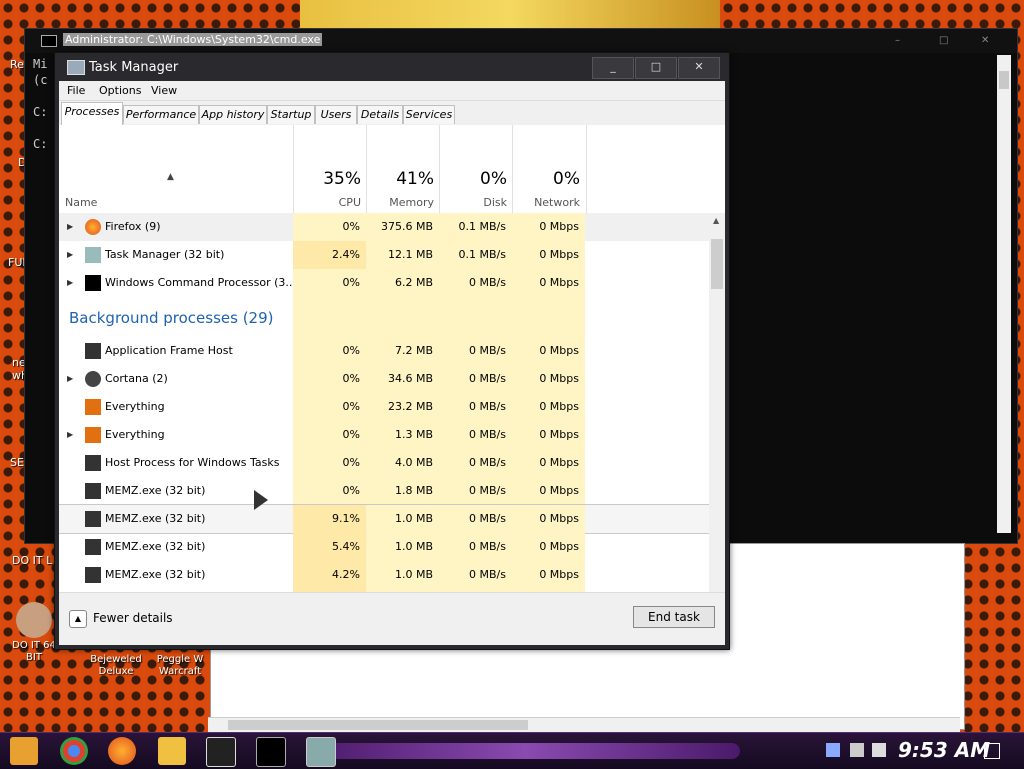 The height and width of the screenshot is (769, 1024). What do you see at coordinates (384, 547) in the screenshot?
I see `table-row: MEMZ.exe (32 bit) 5.4%1.0 MB0 MB/s0 Mbps` at bounding box center [384, 547].